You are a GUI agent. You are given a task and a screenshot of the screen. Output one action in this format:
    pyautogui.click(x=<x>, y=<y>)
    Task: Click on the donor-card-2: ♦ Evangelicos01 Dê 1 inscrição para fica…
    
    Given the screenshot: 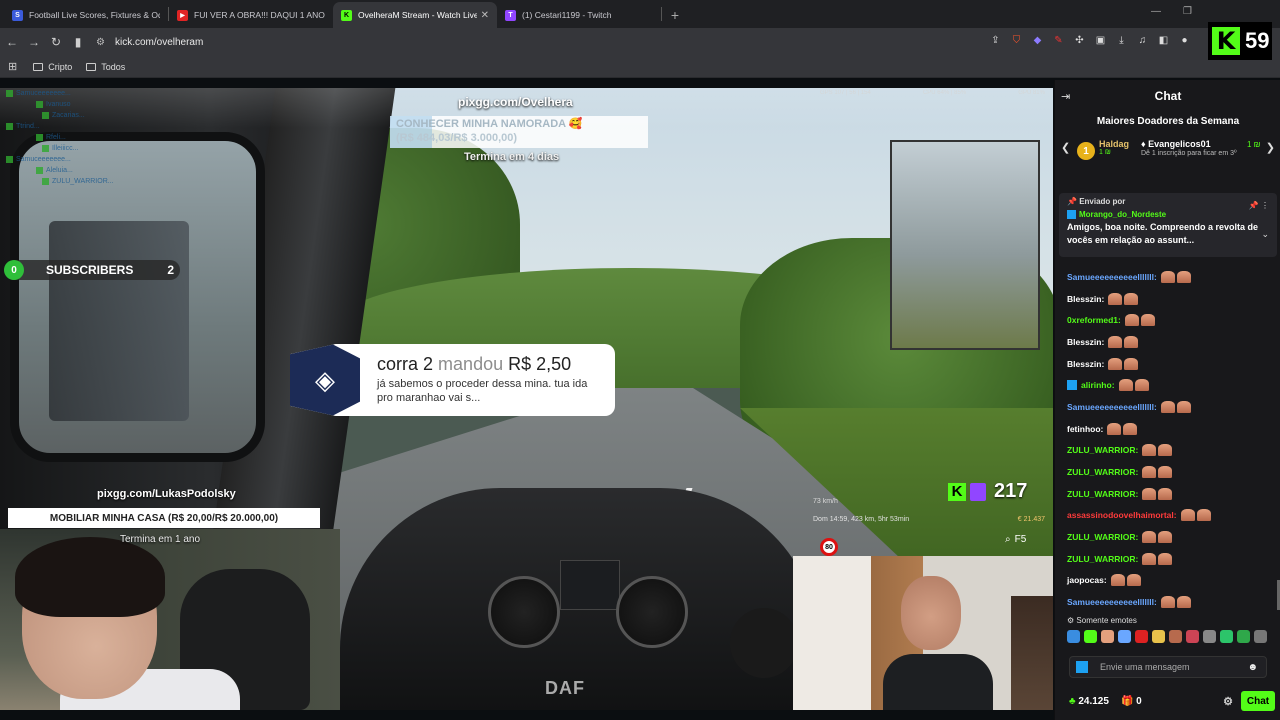 What is the action you would take?
    pyautogui.click(x=1191, y=148)
    